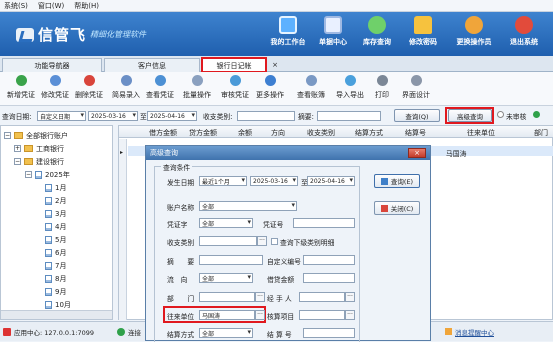  What do you see at coordinates (55, 80) in the screenshot?
I see `edit-icon` at bounding box center [55, 80].